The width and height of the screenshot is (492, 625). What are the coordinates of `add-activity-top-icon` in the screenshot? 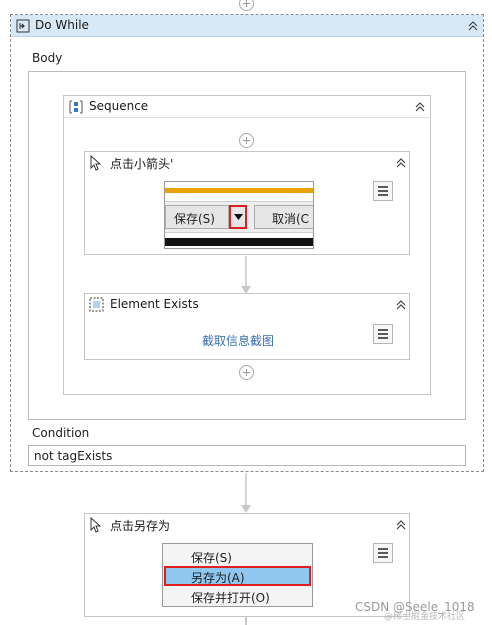 It's located at (246, 5).